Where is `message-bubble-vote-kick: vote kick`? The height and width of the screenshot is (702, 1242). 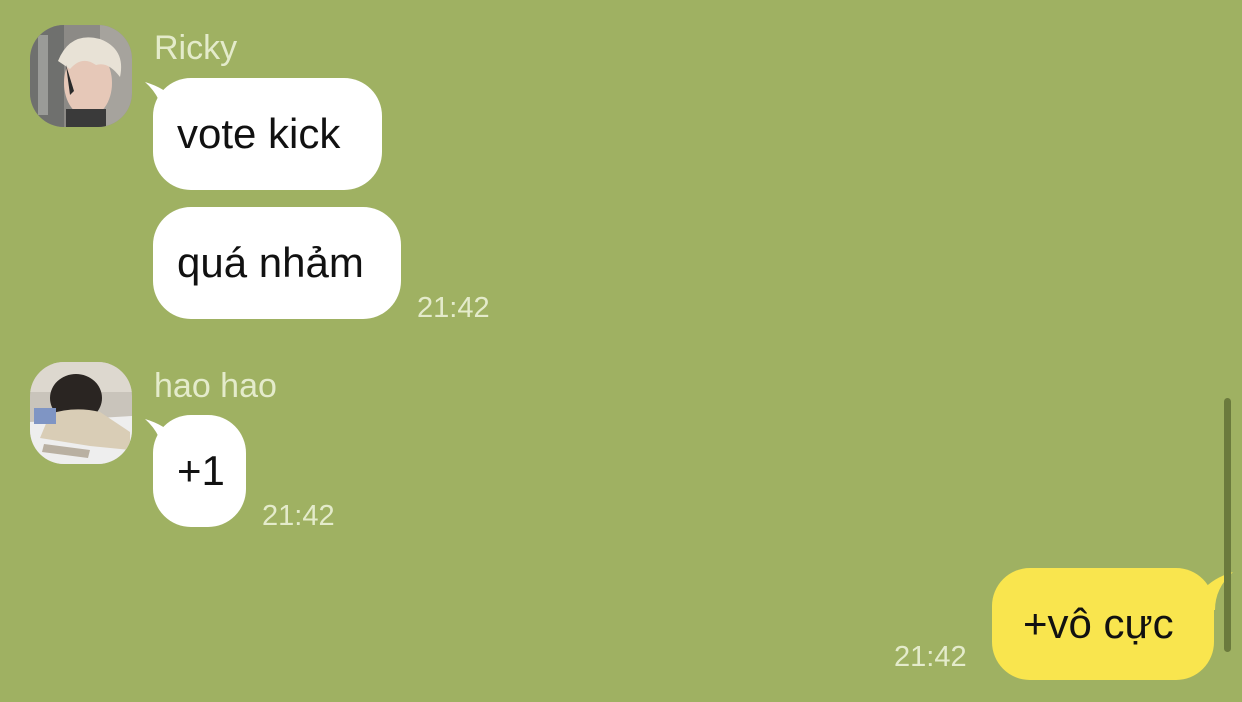
message-bubble-vote-kick: vote kick is located at coordinates (267, 134).